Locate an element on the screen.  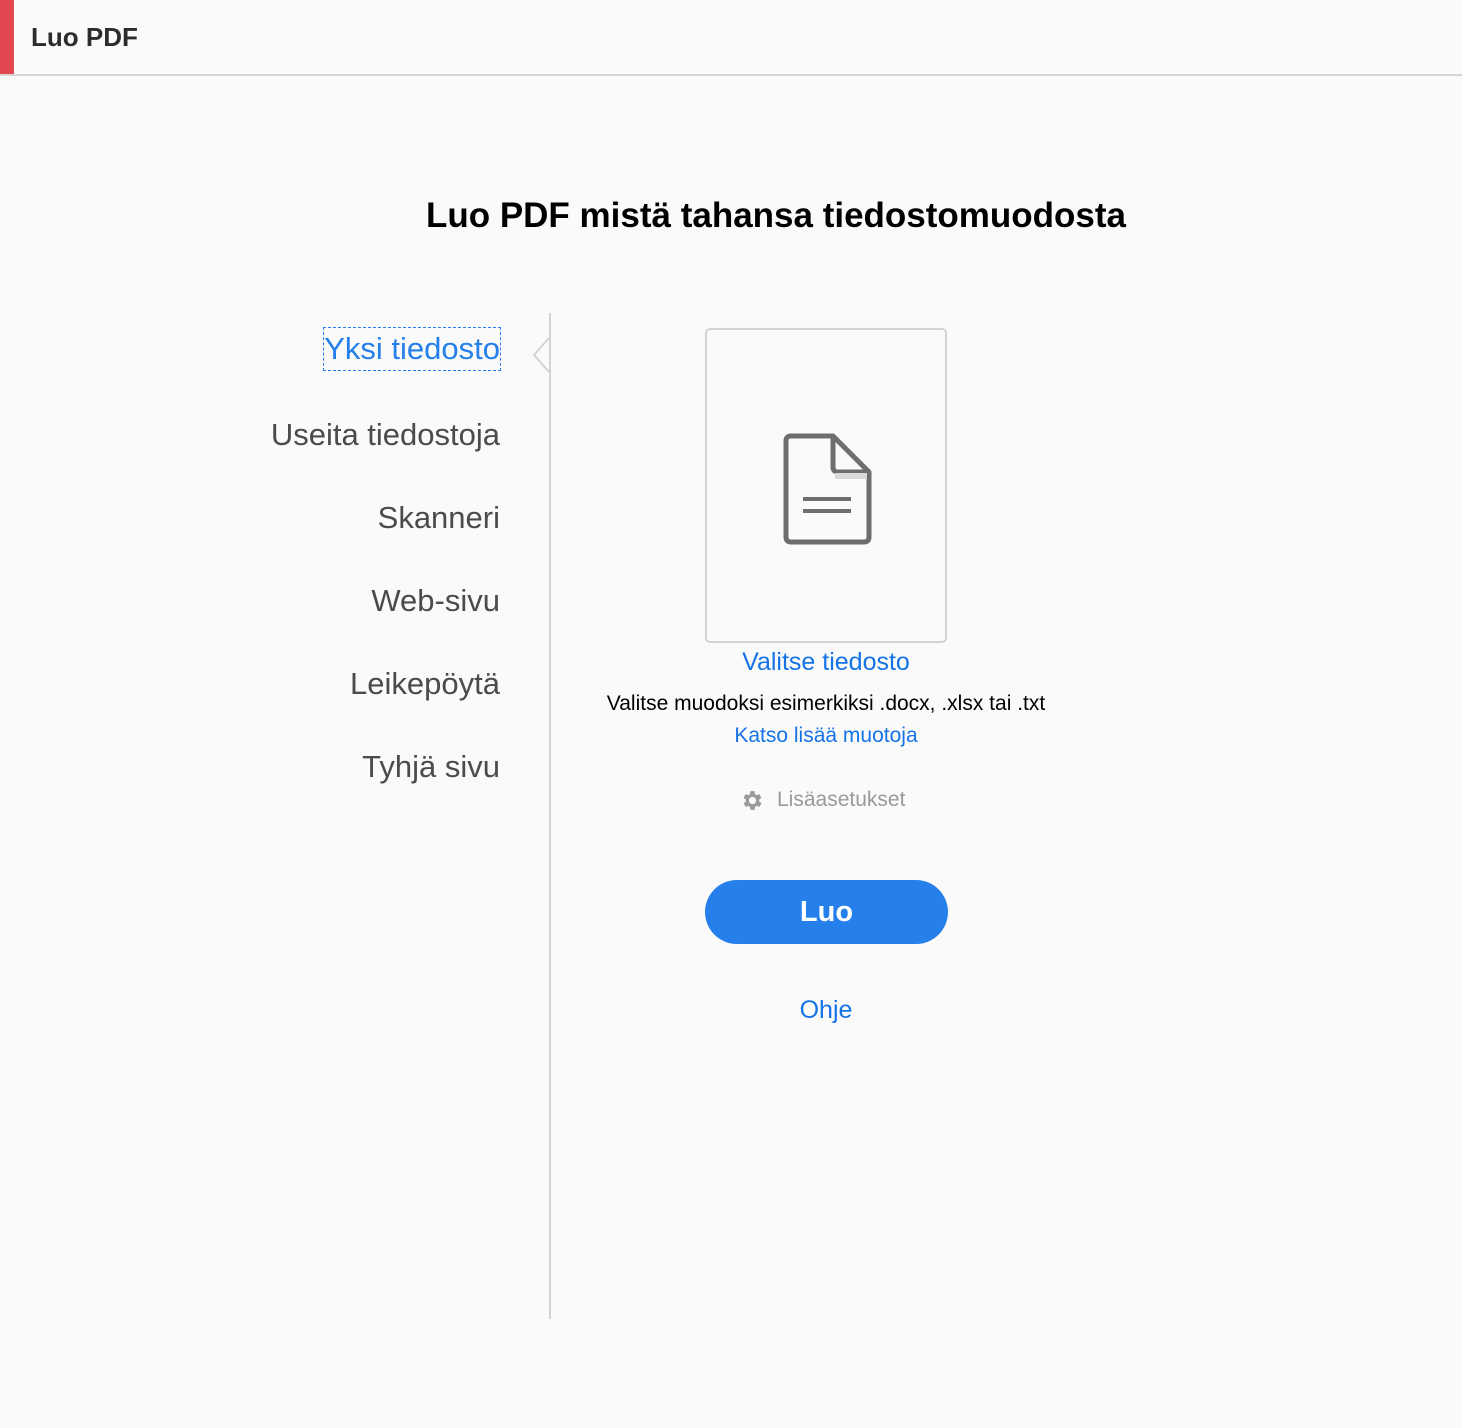
header-accent-bar is located at coordinates (7, 37).